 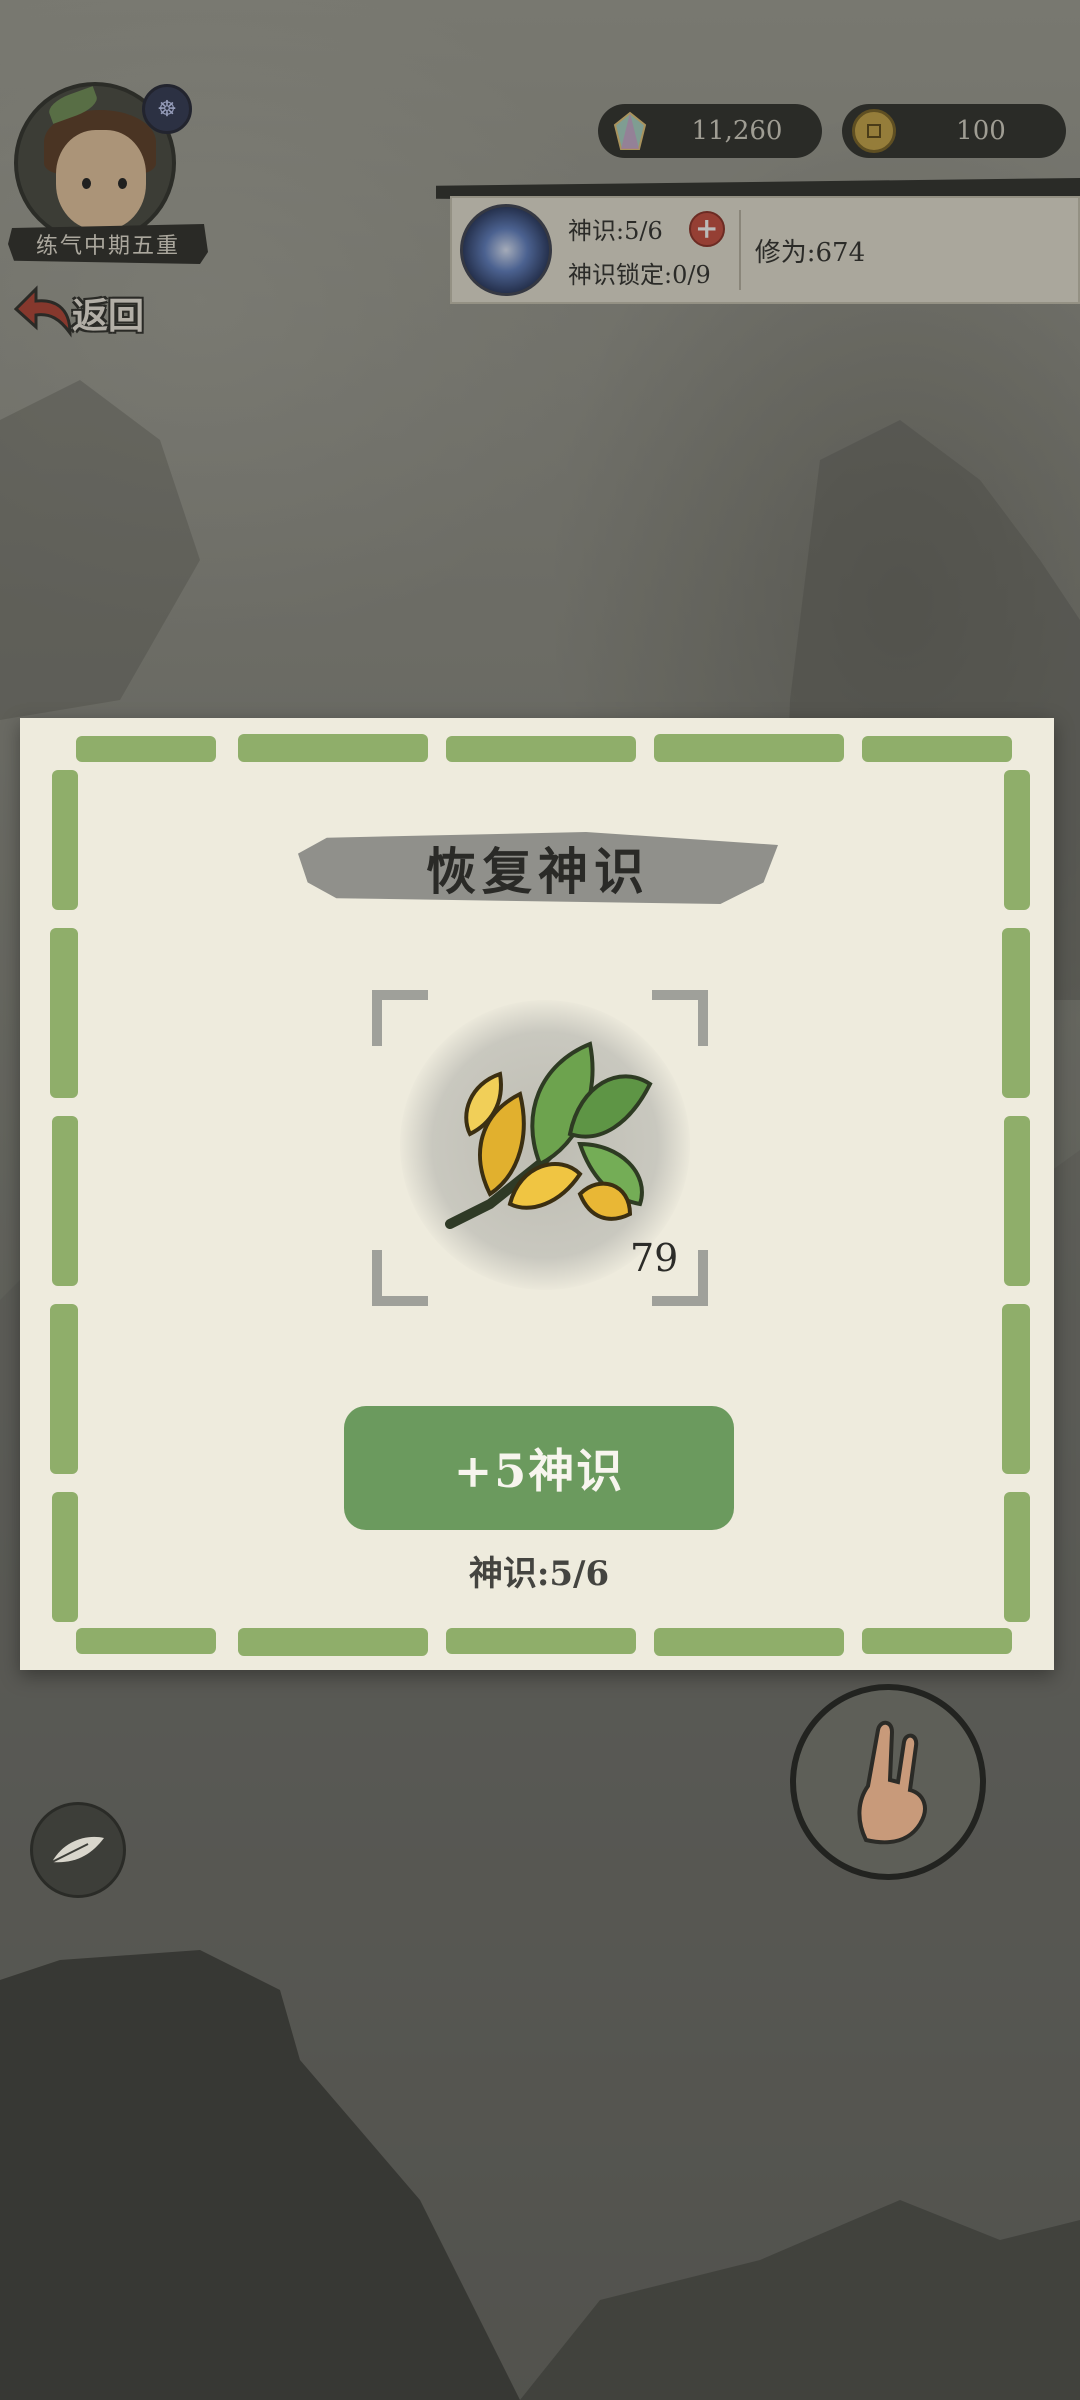 What do you see at coordinates (539, 1468) in the screenshot?
I see `use-herb-button: +5神识` at bounding box center [539, 1468].